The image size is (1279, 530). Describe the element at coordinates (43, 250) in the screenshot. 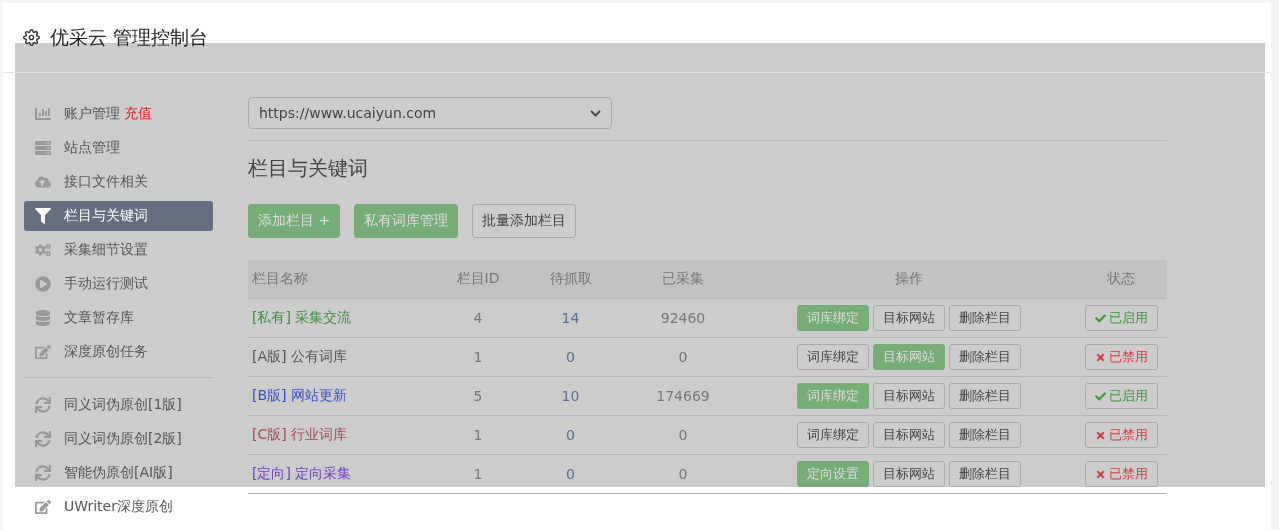

I see `gears-icon` at that location.